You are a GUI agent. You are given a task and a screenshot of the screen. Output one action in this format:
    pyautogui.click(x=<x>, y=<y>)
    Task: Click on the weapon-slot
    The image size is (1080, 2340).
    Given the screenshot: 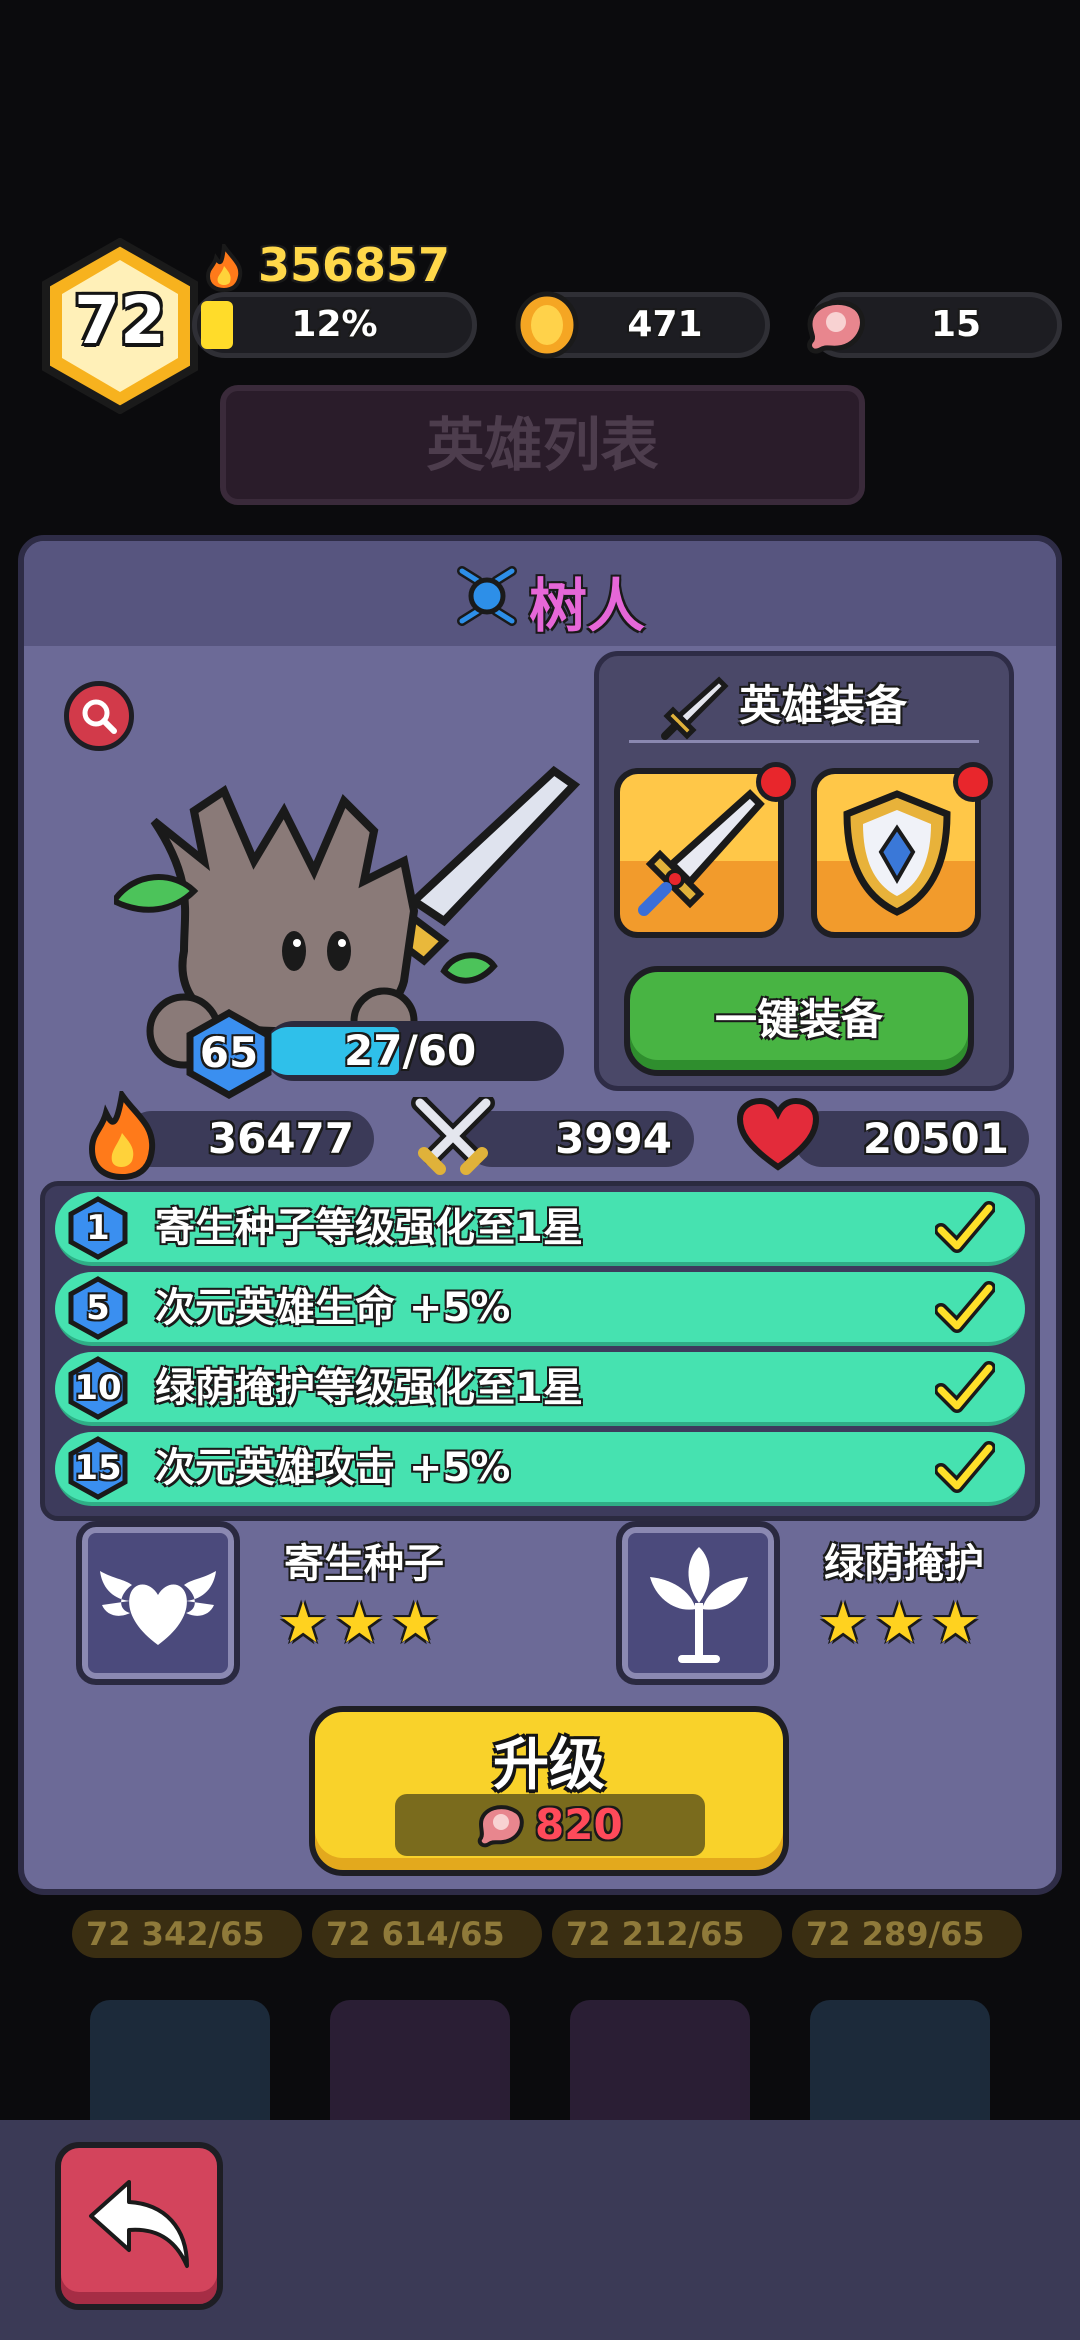 What is the action you would take?
    pyautogui.click(x=705, y=850)
    